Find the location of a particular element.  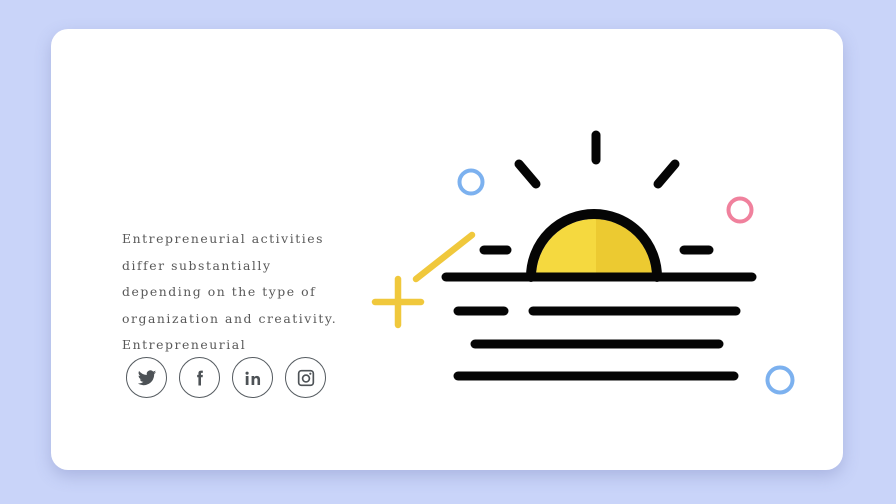

linkedin-icon is located at coordinates (252, 378).